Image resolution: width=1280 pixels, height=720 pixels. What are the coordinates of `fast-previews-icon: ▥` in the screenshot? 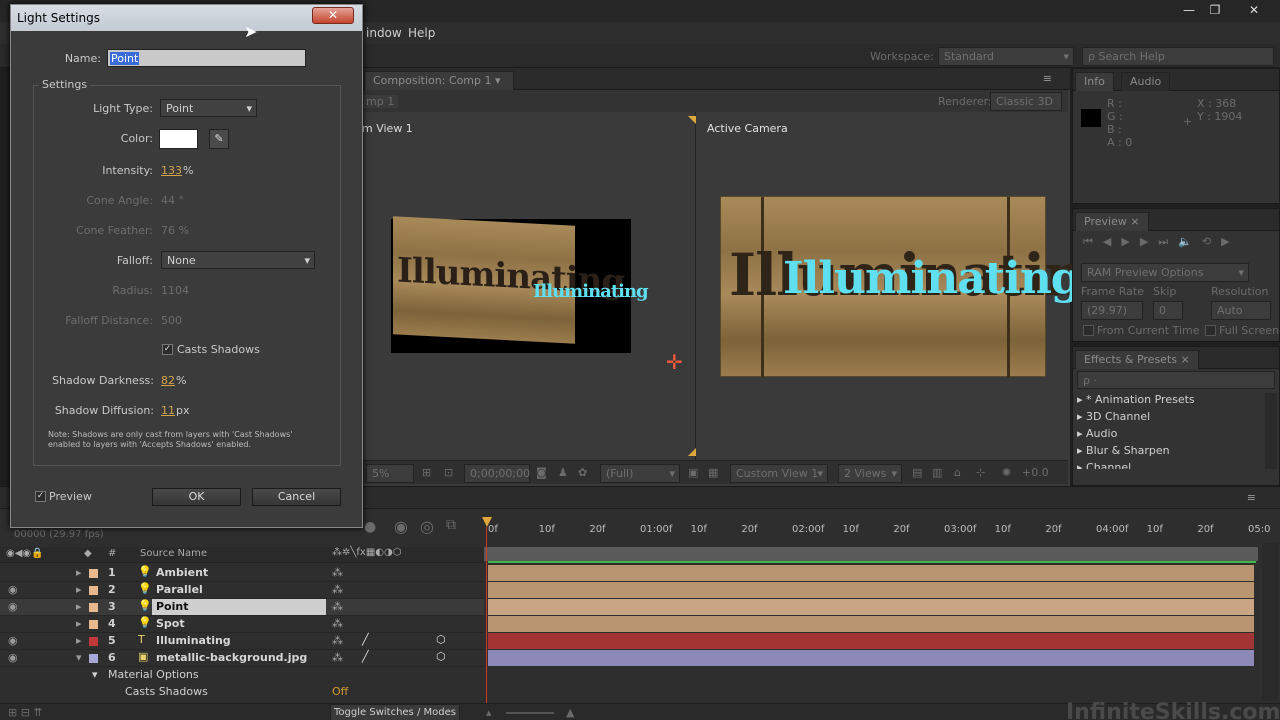 It's located at (937, 472).